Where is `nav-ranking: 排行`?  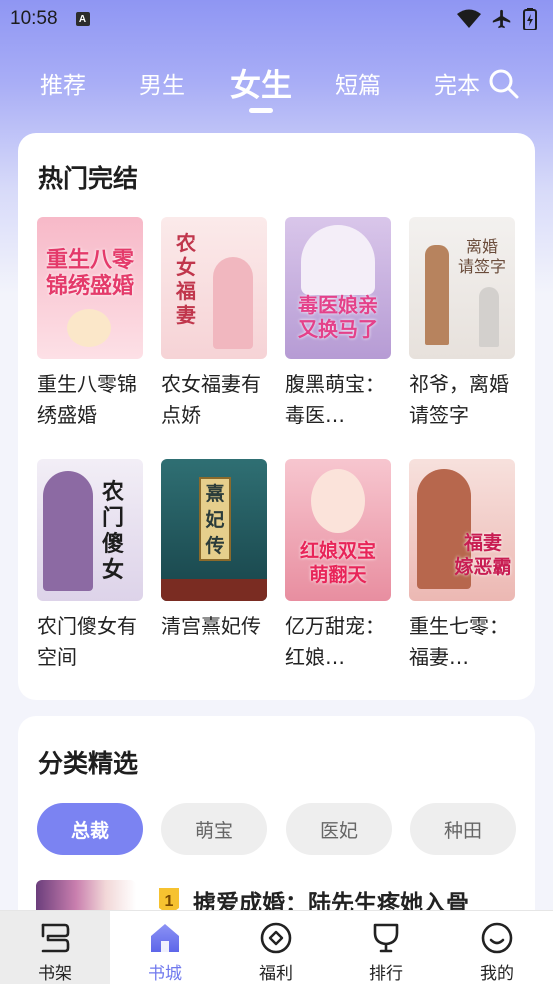
nav-ranking: 排行 is located at coordinates (386, 947).